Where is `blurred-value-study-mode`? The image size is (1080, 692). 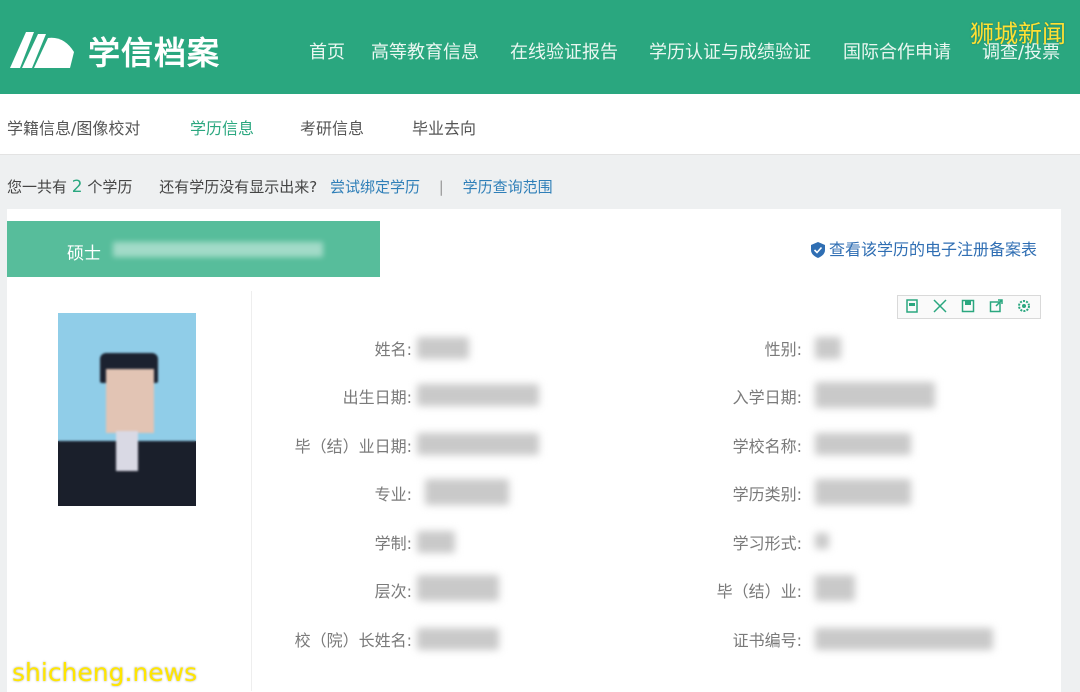
blurred-value-study-mode is located at coordinates (822, 541).